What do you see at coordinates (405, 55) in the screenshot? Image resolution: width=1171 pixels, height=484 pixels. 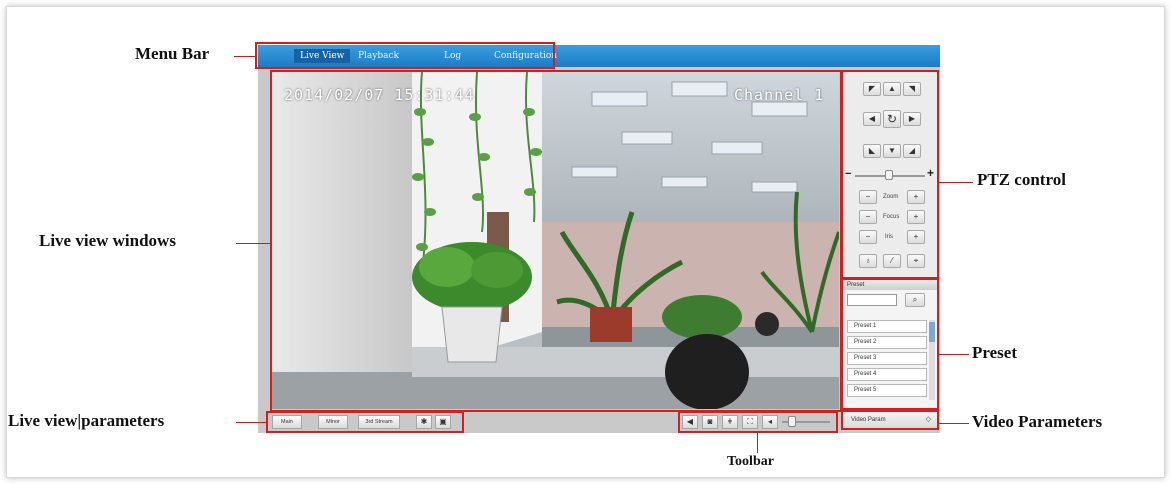 I see `menu-bar-highlight` at bounding box center [405, 55].